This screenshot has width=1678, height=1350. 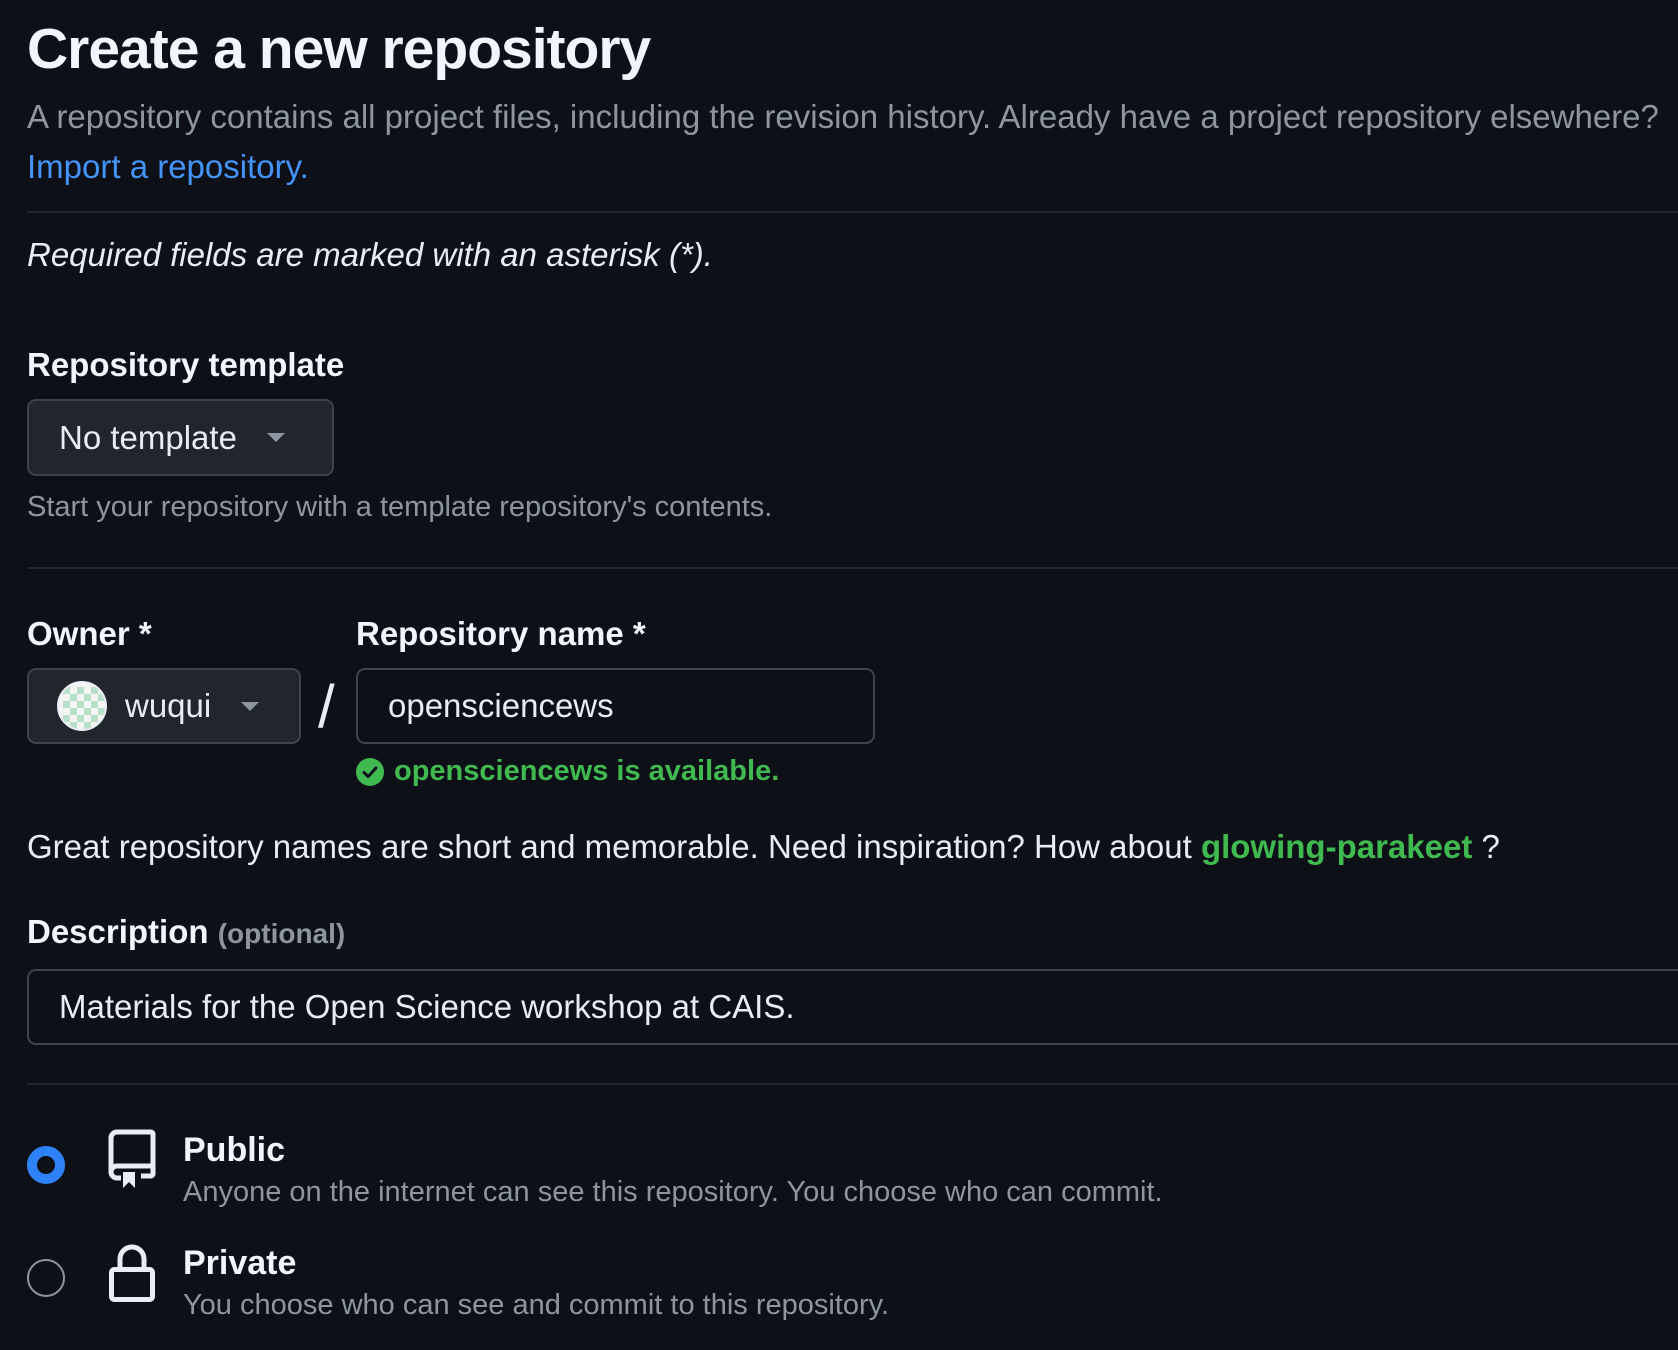 What do you see at coordinates (501, 705) in the screenshot?
I see `repo-name-value: opensciencews` at bounding box center [501, 705].